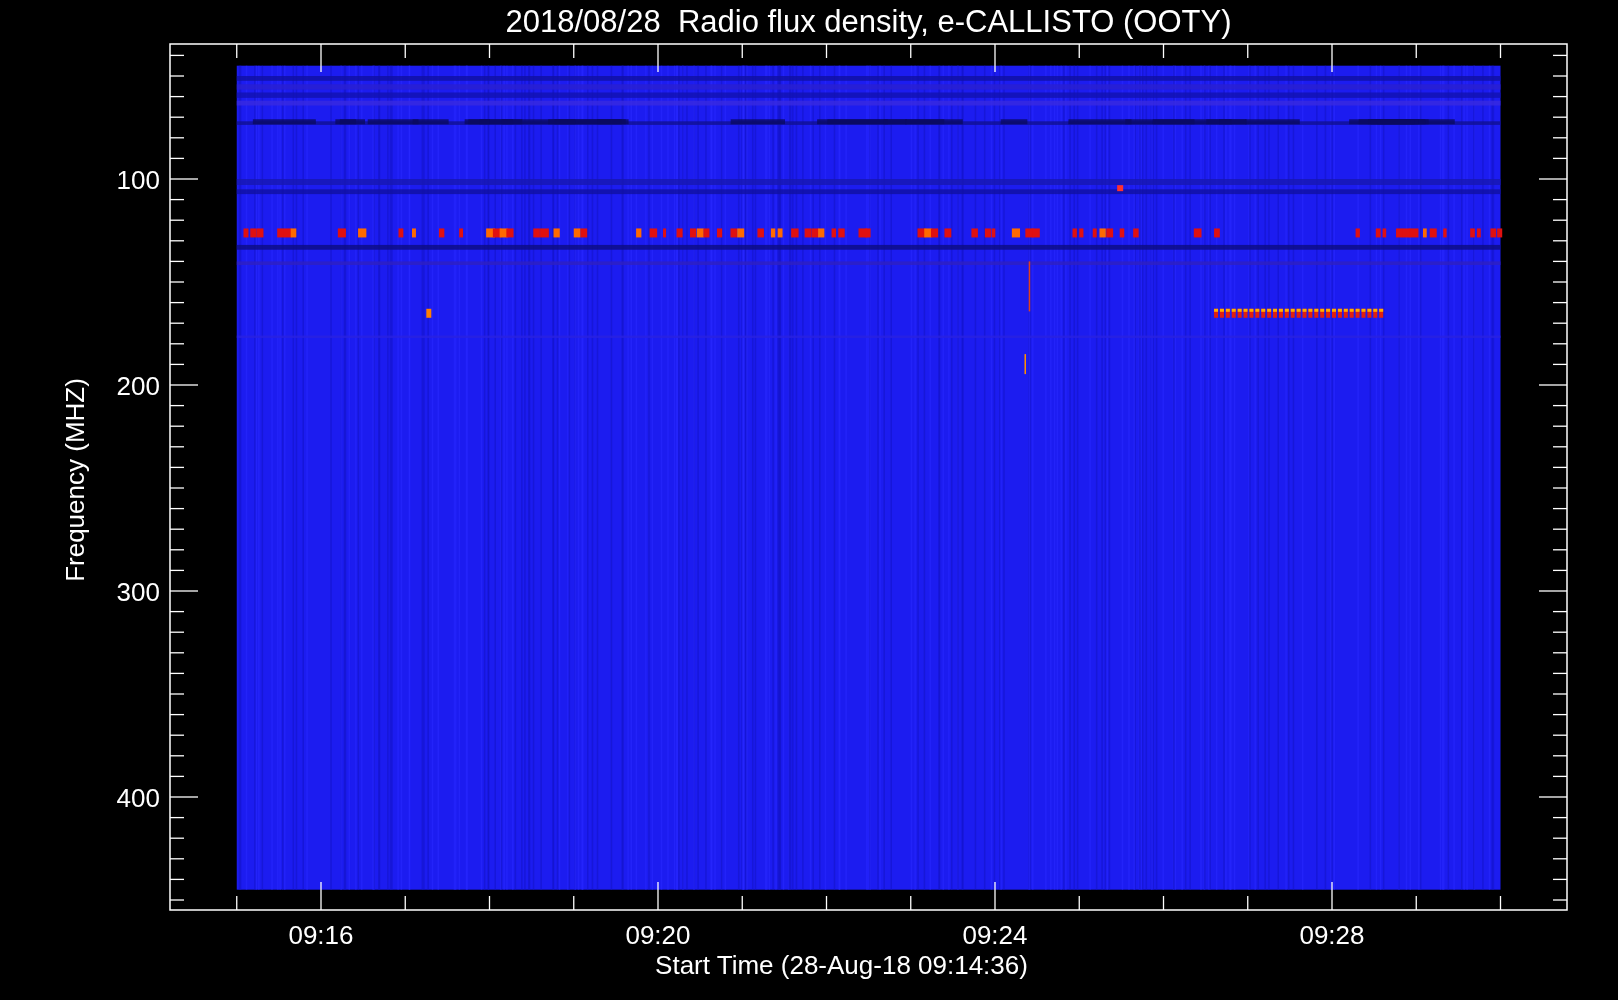 The height and width of the screenshot is (1000, 1618). I want to click on axis-tick-label: 09:24, so click(995, 935).